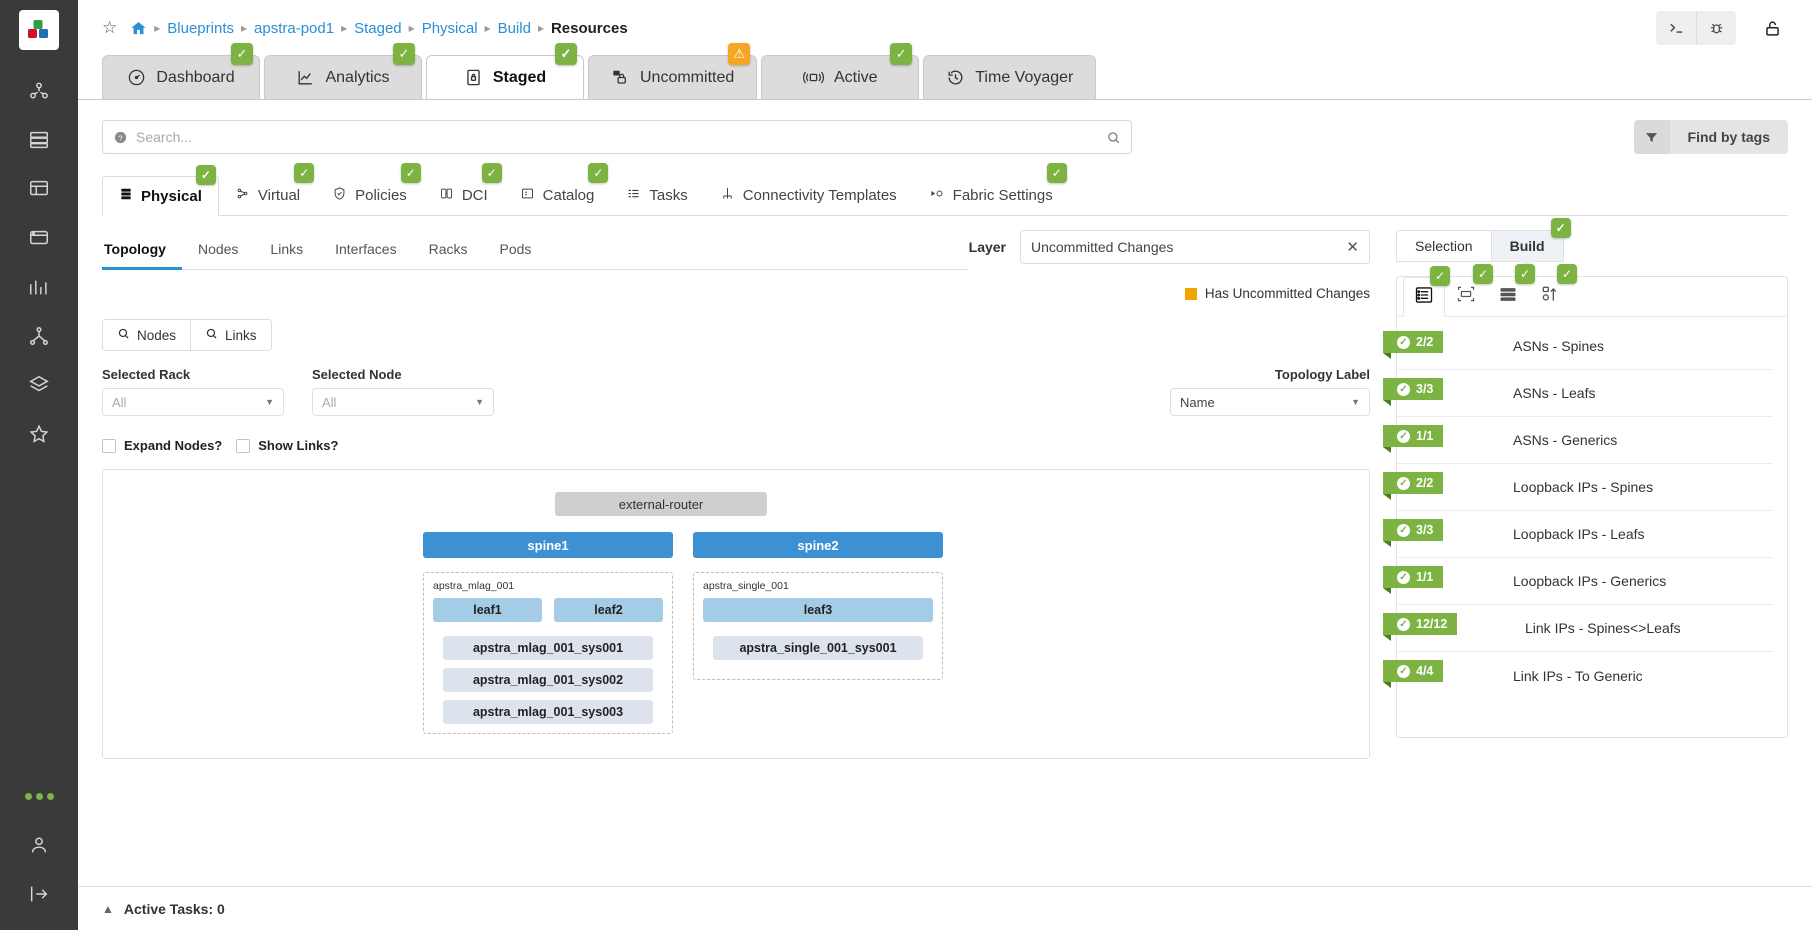 Image resolution: width=1812 pixels, height=930 pixels. I want to click on rail-item-favorites, so click(39, 434).